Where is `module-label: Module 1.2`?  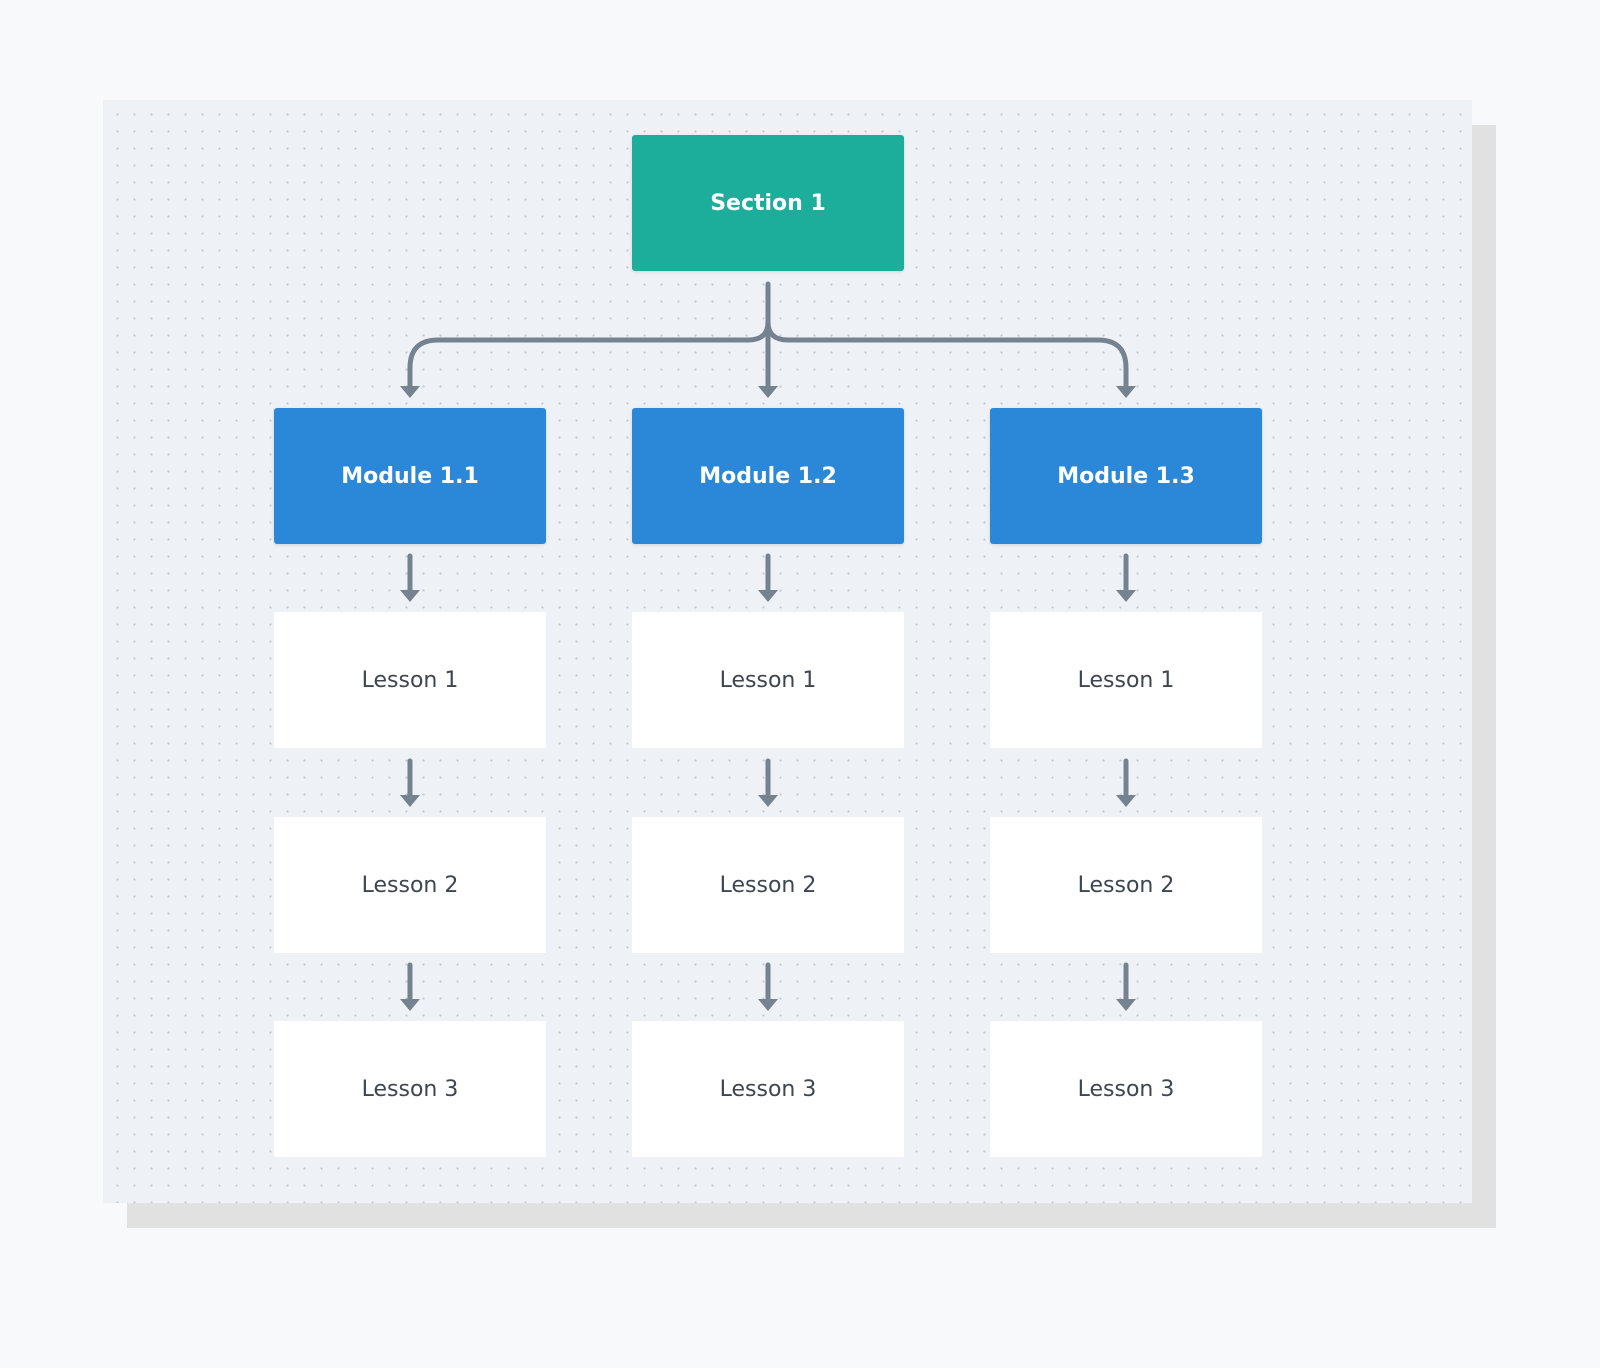
module-label: Module 1.2 is located at coordinates (768, 476).